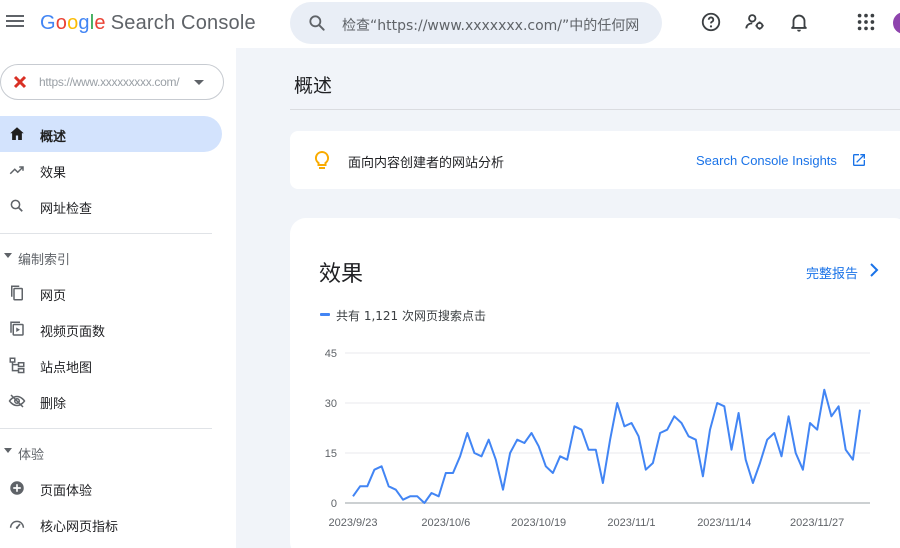 Image resolution: width=900 pixels, height=548 pixels. I want to click on sidebar-item-core-web-vitals: 核心网页指标, so click(111, 524).